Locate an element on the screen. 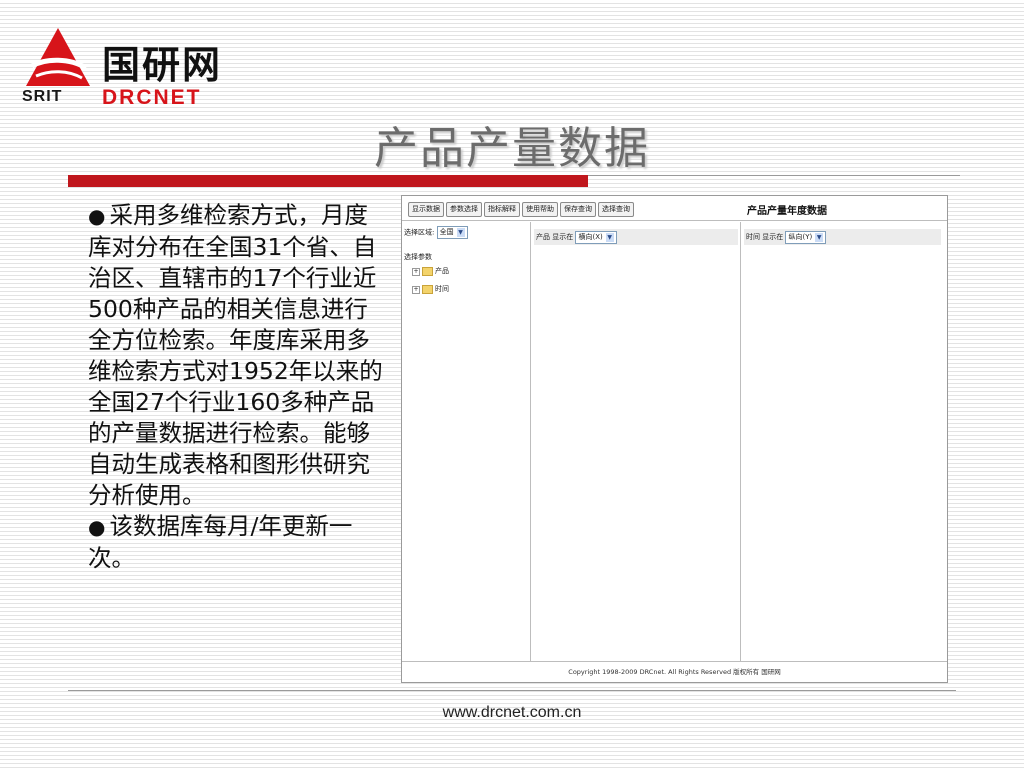  region-value: 全国 is located at coordinates (446, 232).